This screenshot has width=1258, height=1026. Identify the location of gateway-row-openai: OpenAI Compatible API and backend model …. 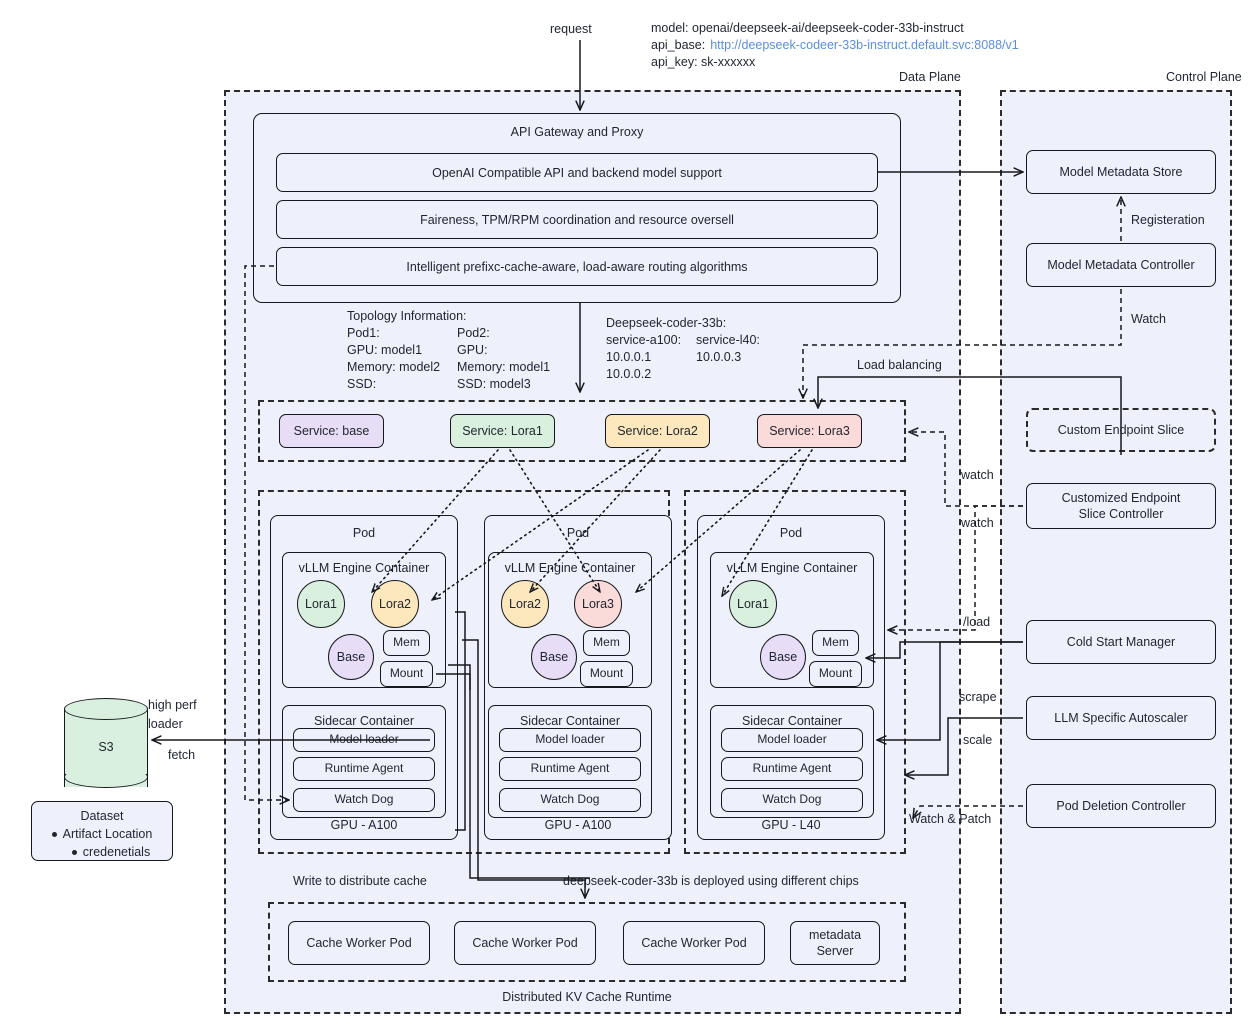
(577, 172).